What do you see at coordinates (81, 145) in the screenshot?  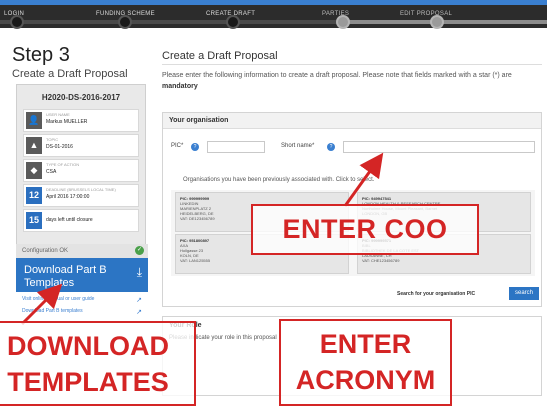 I see `info-topic: ▲ TOPIC DS-01-2016` at bounding box center [81, 145].